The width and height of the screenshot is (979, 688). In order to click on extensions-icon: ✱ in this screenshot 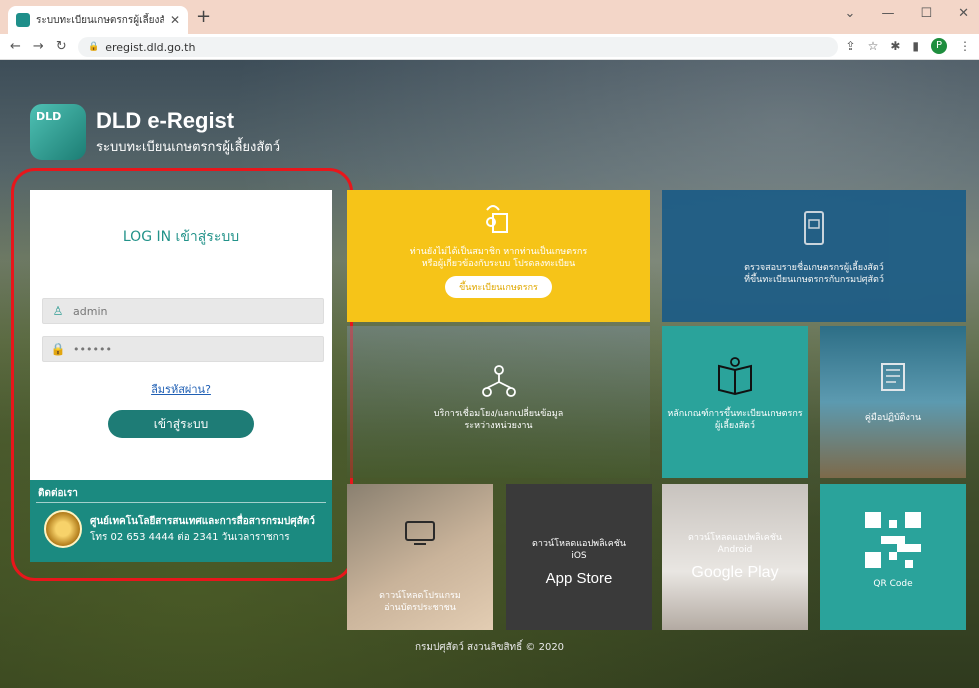, I will do `click(895, 46)`.